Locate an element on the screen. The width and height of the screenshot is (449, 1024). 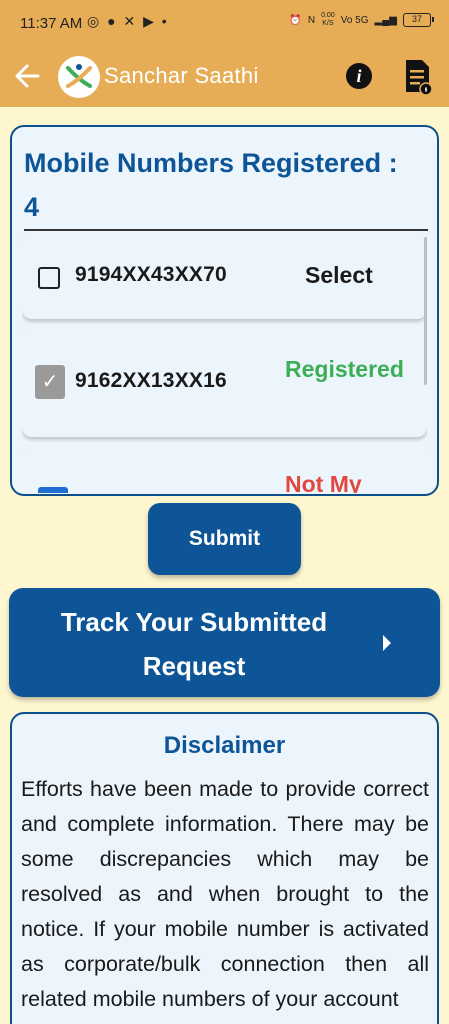
logo-icon is located at coordinates (79, 77).